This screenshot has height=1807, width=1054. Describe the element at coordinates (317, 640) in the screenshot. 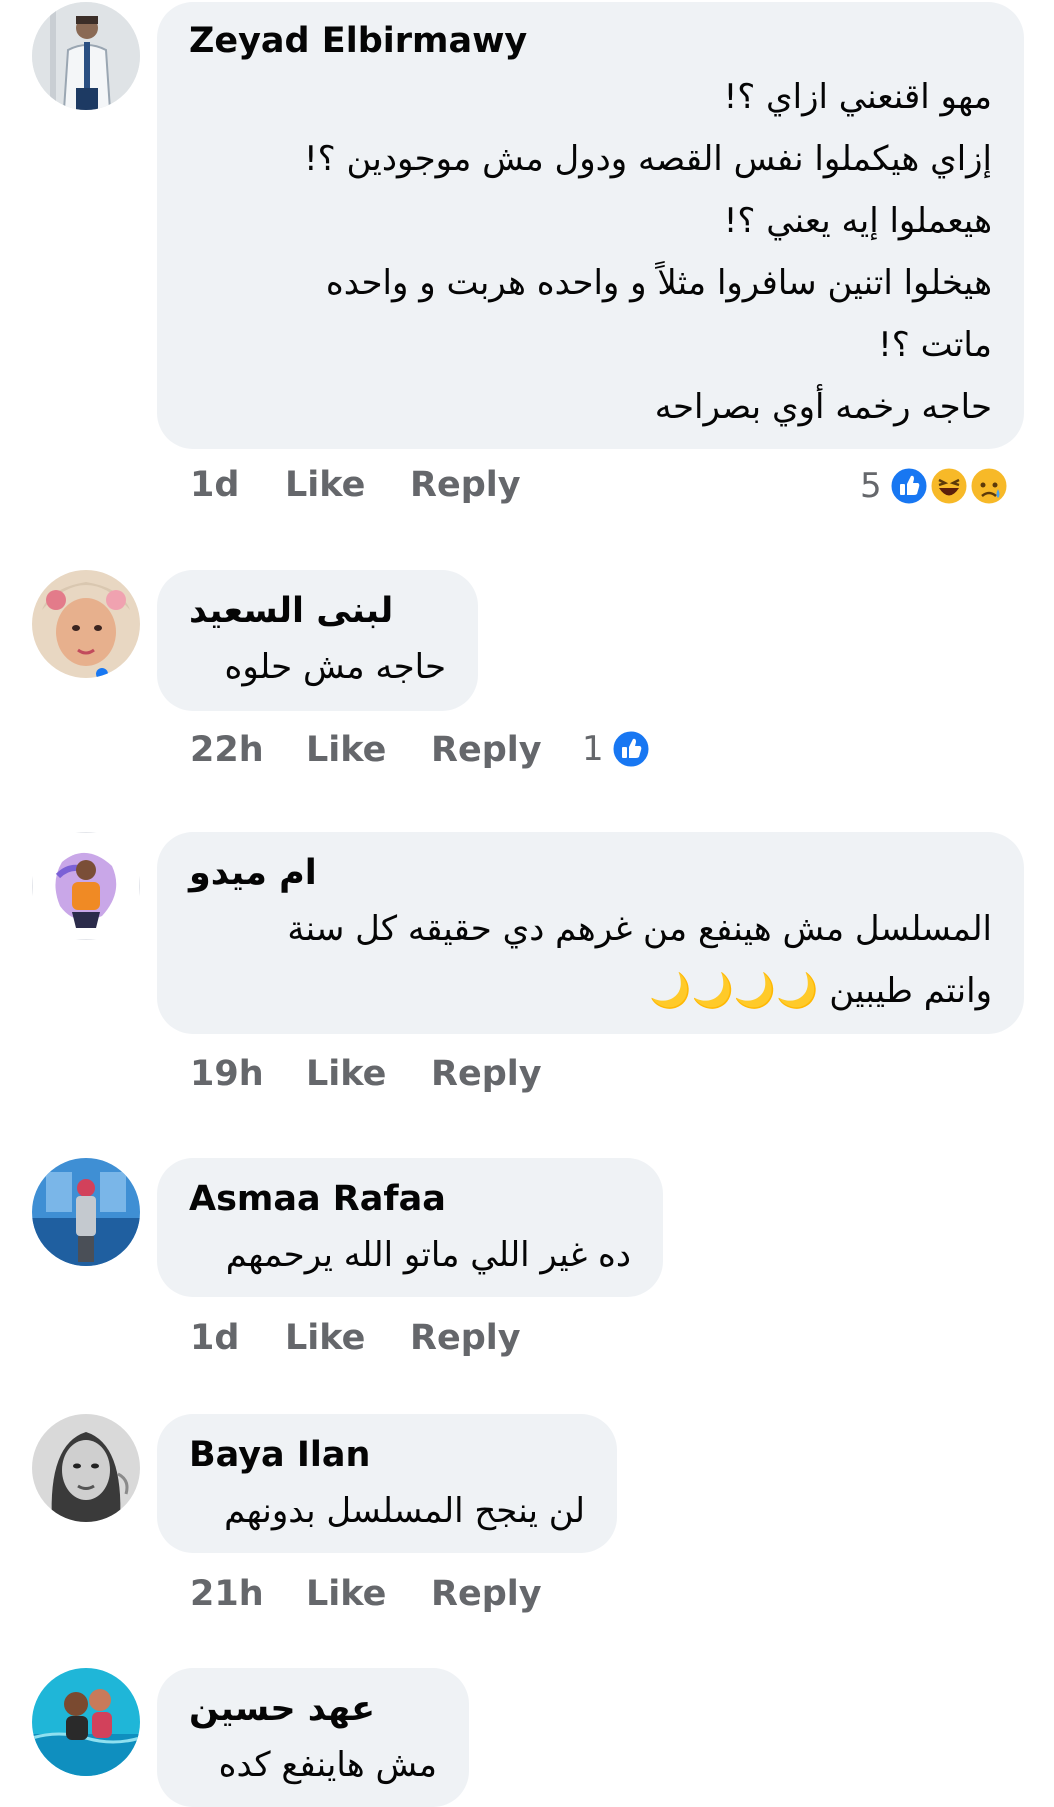

I see `comment-bubble: لبنى السعيد حاجه مش حلوه` at that location.